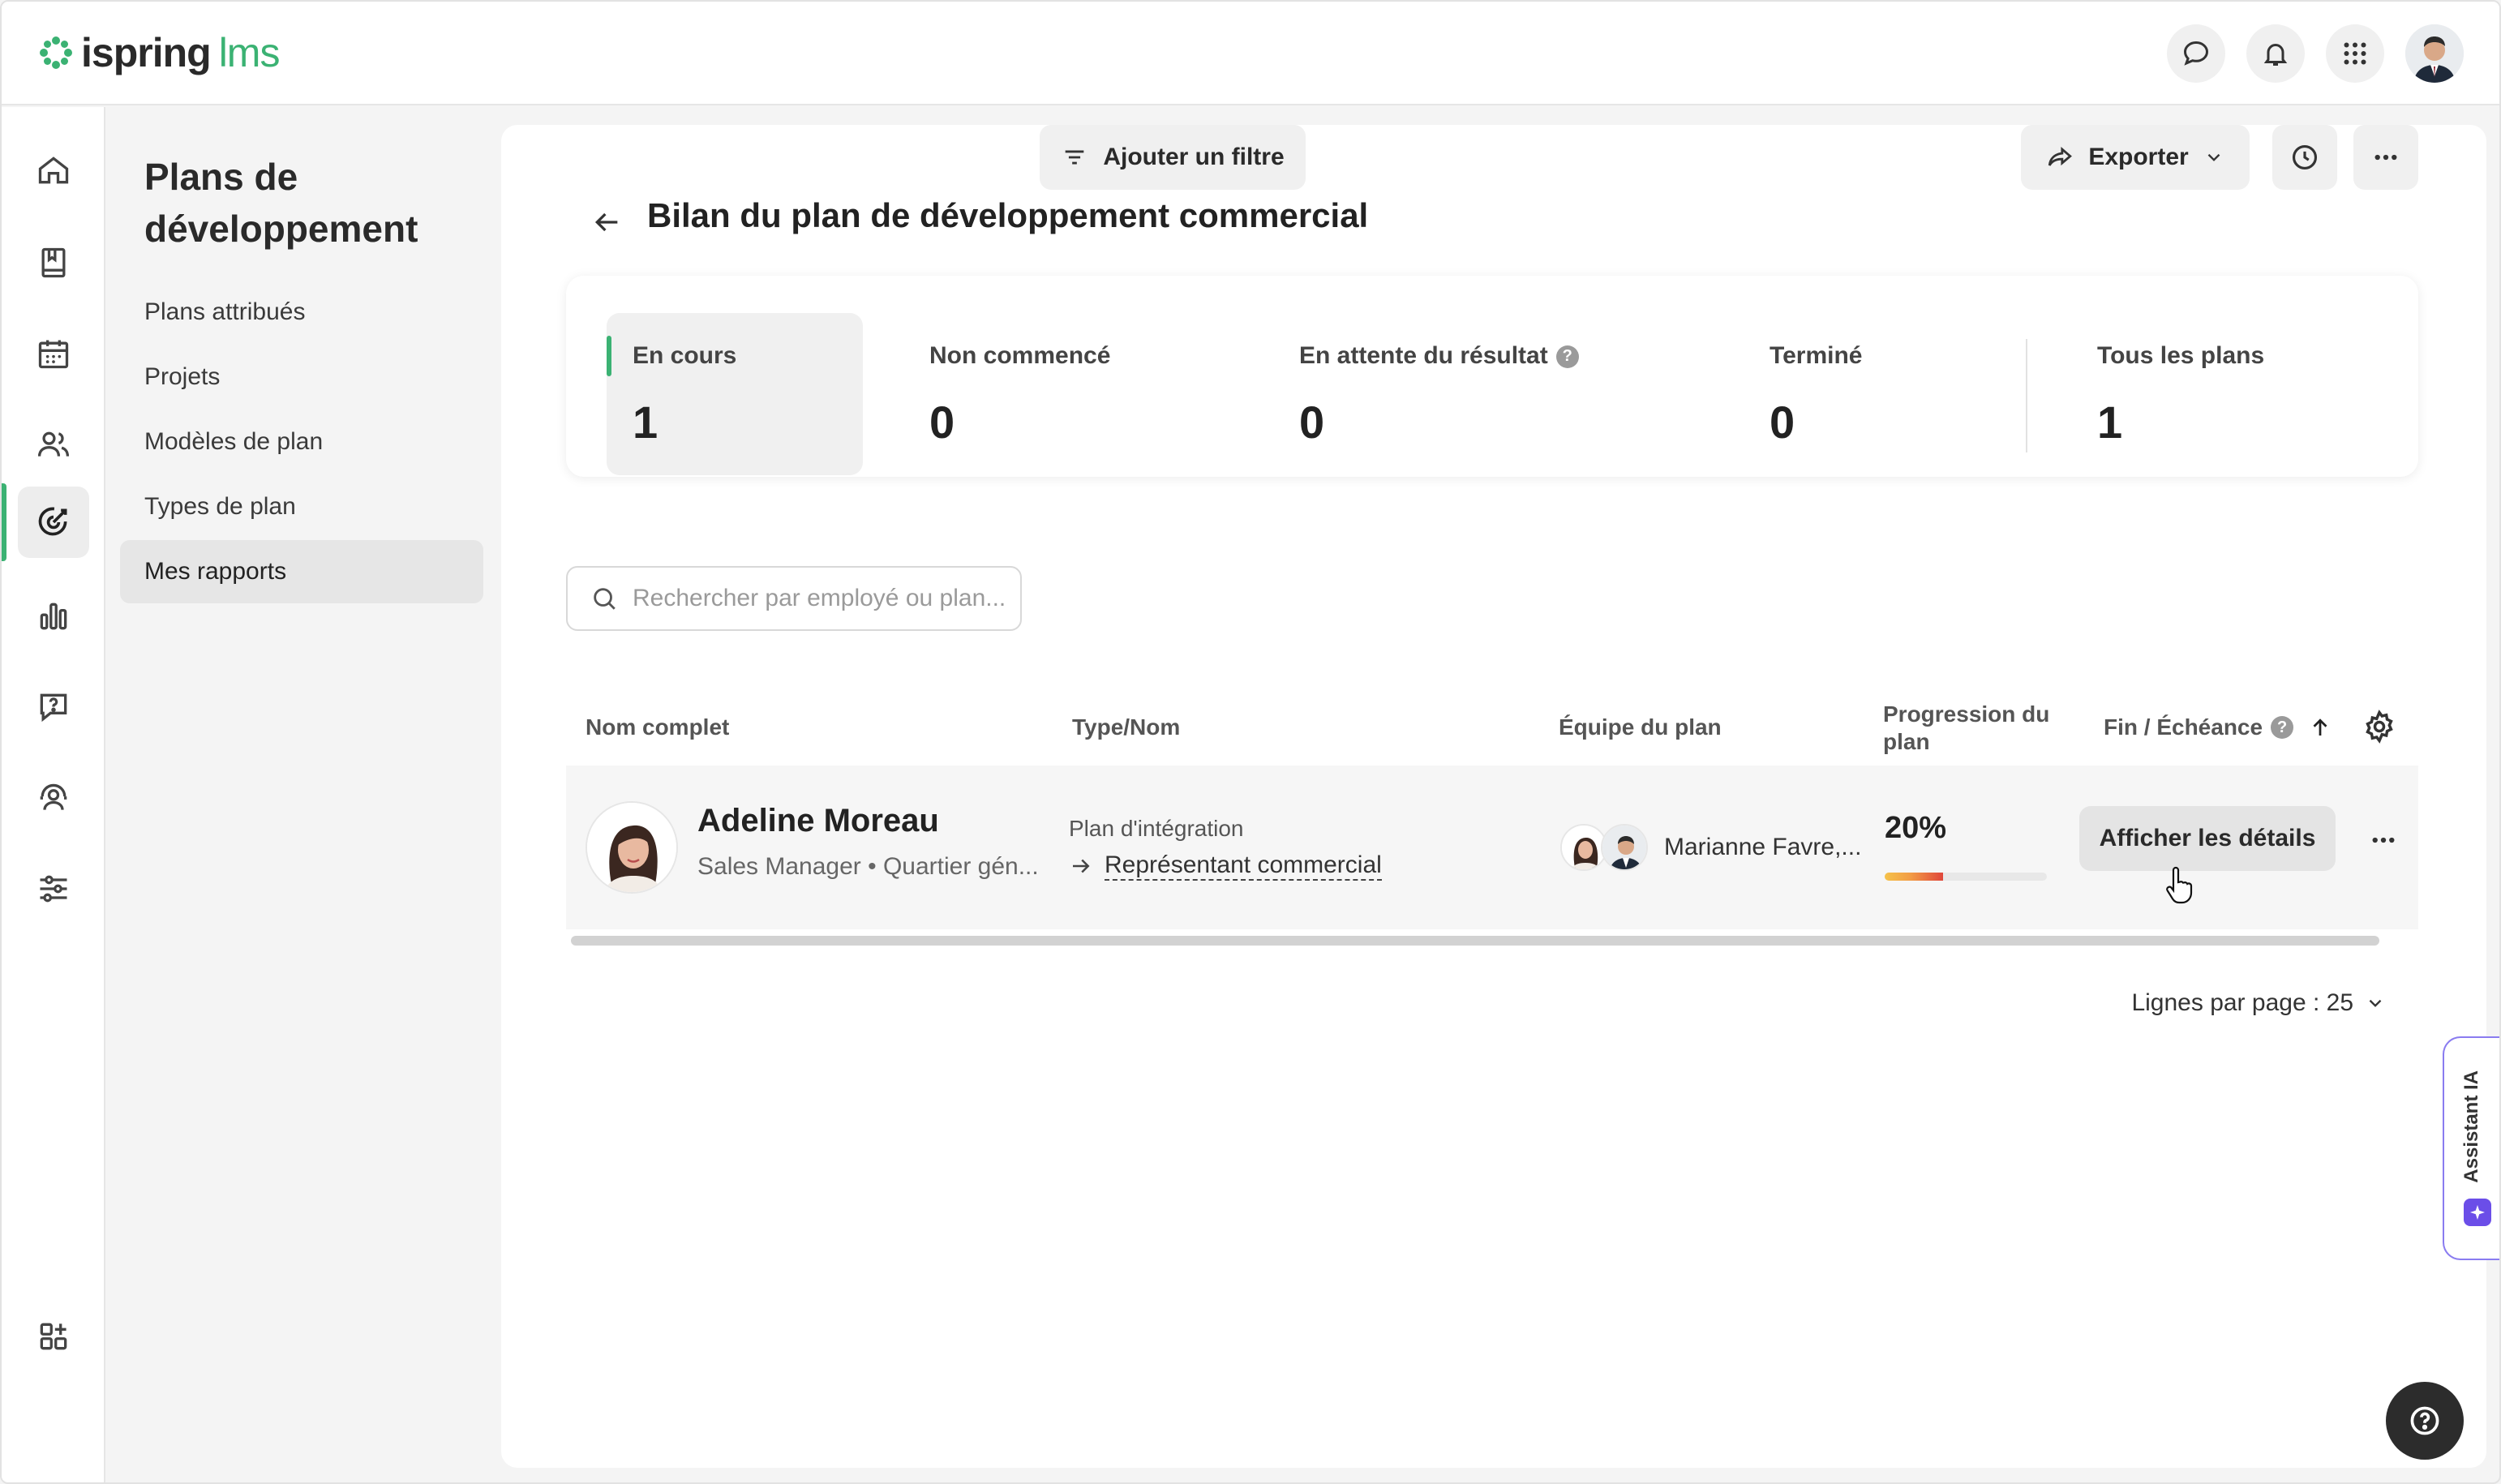 This screenshot has height=1484, width=2501. I want to click on rail-calendar, so click(53, 353).